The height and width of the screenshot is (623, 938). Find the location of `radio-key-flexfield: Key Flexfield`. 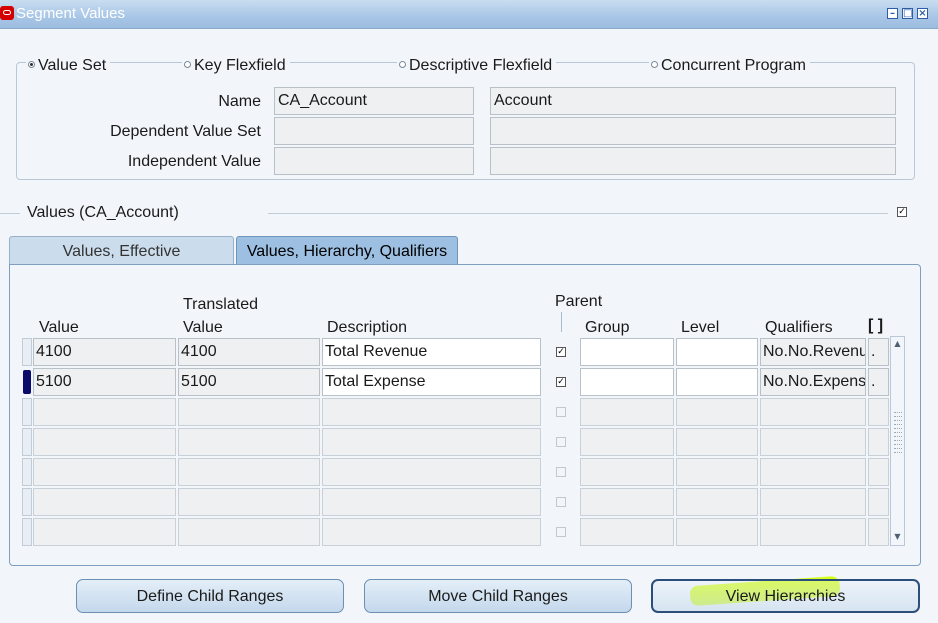

radio-key-flexfield: Key Flexfield is located at coordinates (236, 66).